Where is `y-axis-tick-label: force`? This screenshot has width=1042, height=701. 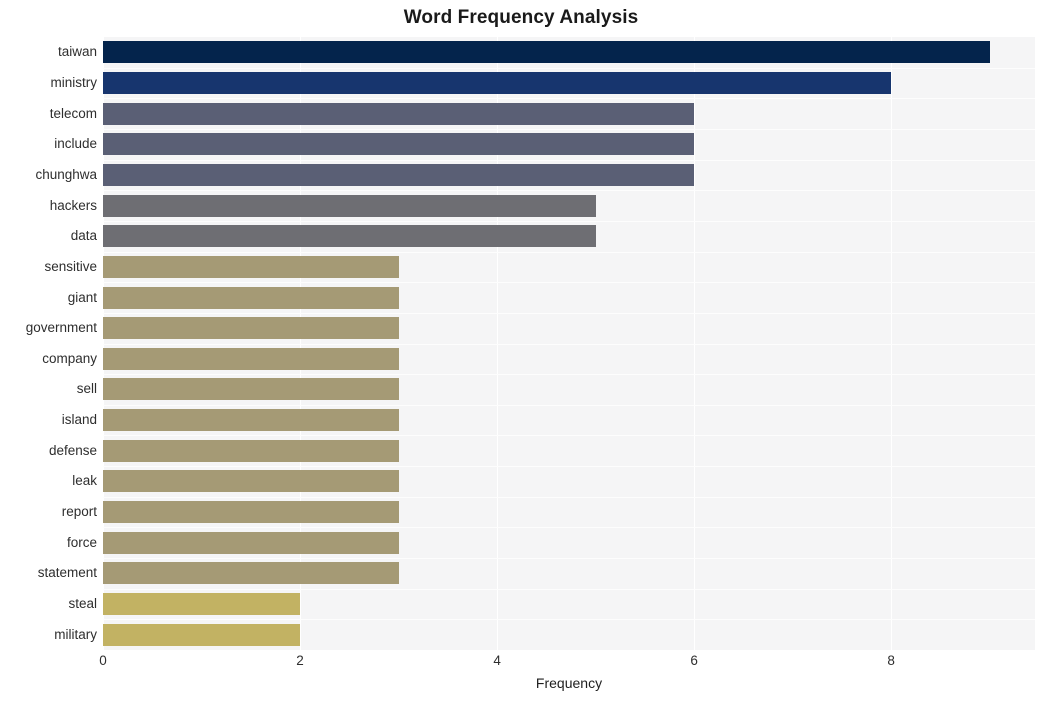 y-axis-tick-label: force is located at coordinates (81, 542).